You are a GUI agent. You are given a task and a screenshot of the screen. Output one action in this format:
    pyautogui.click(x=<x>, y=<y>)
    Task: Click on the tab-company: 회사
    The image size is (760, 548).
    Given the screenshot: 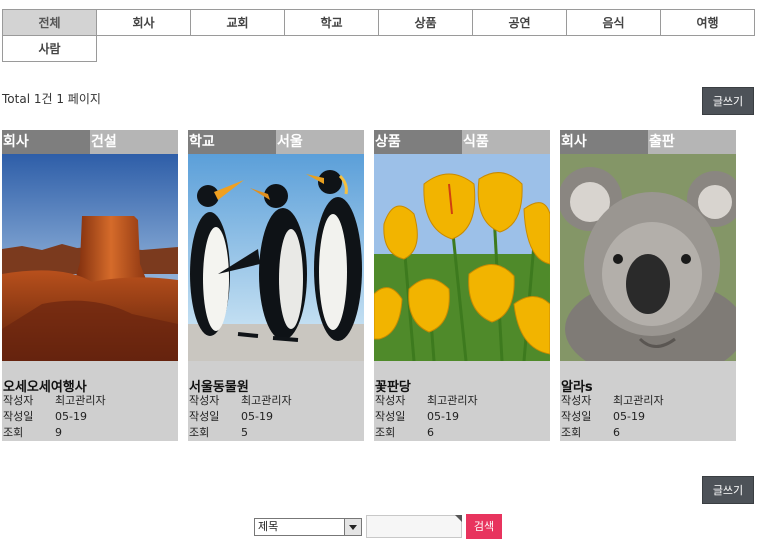 What is the action you would take?
    pyautogui.click(x=144, y=23)
    